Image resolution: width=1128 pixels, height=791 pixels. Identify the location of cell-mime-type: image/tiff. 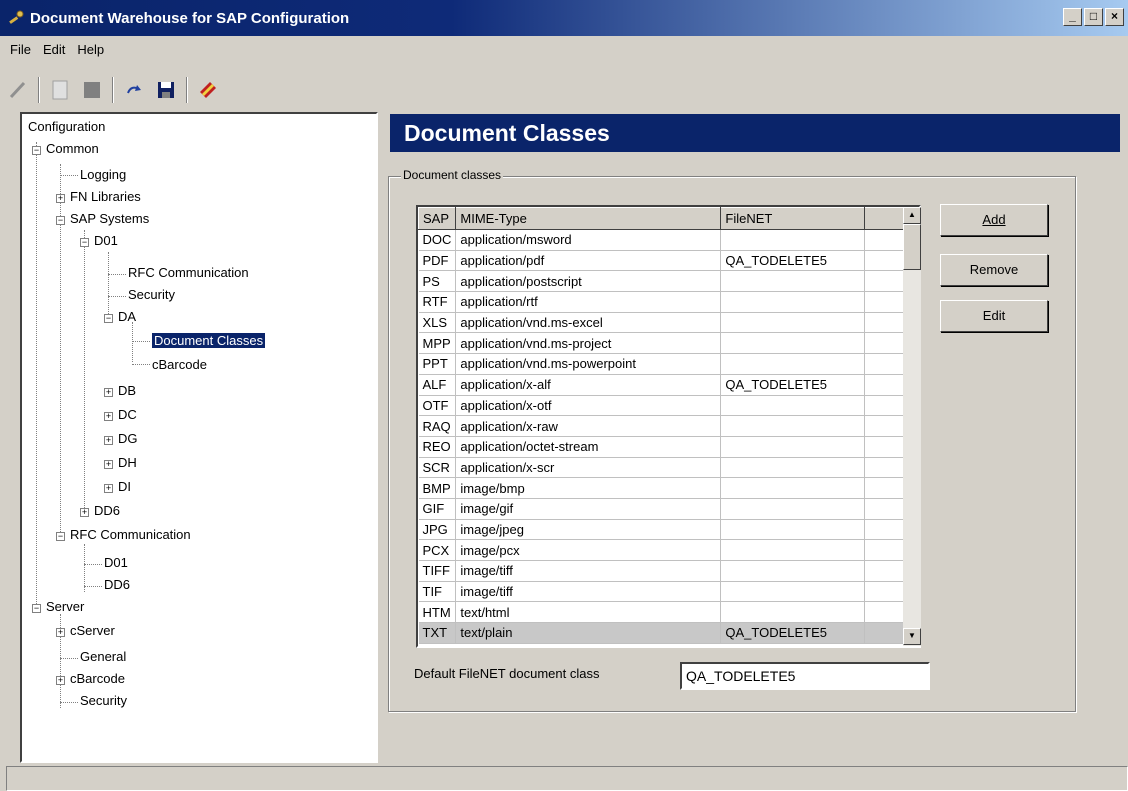
(588, 592).